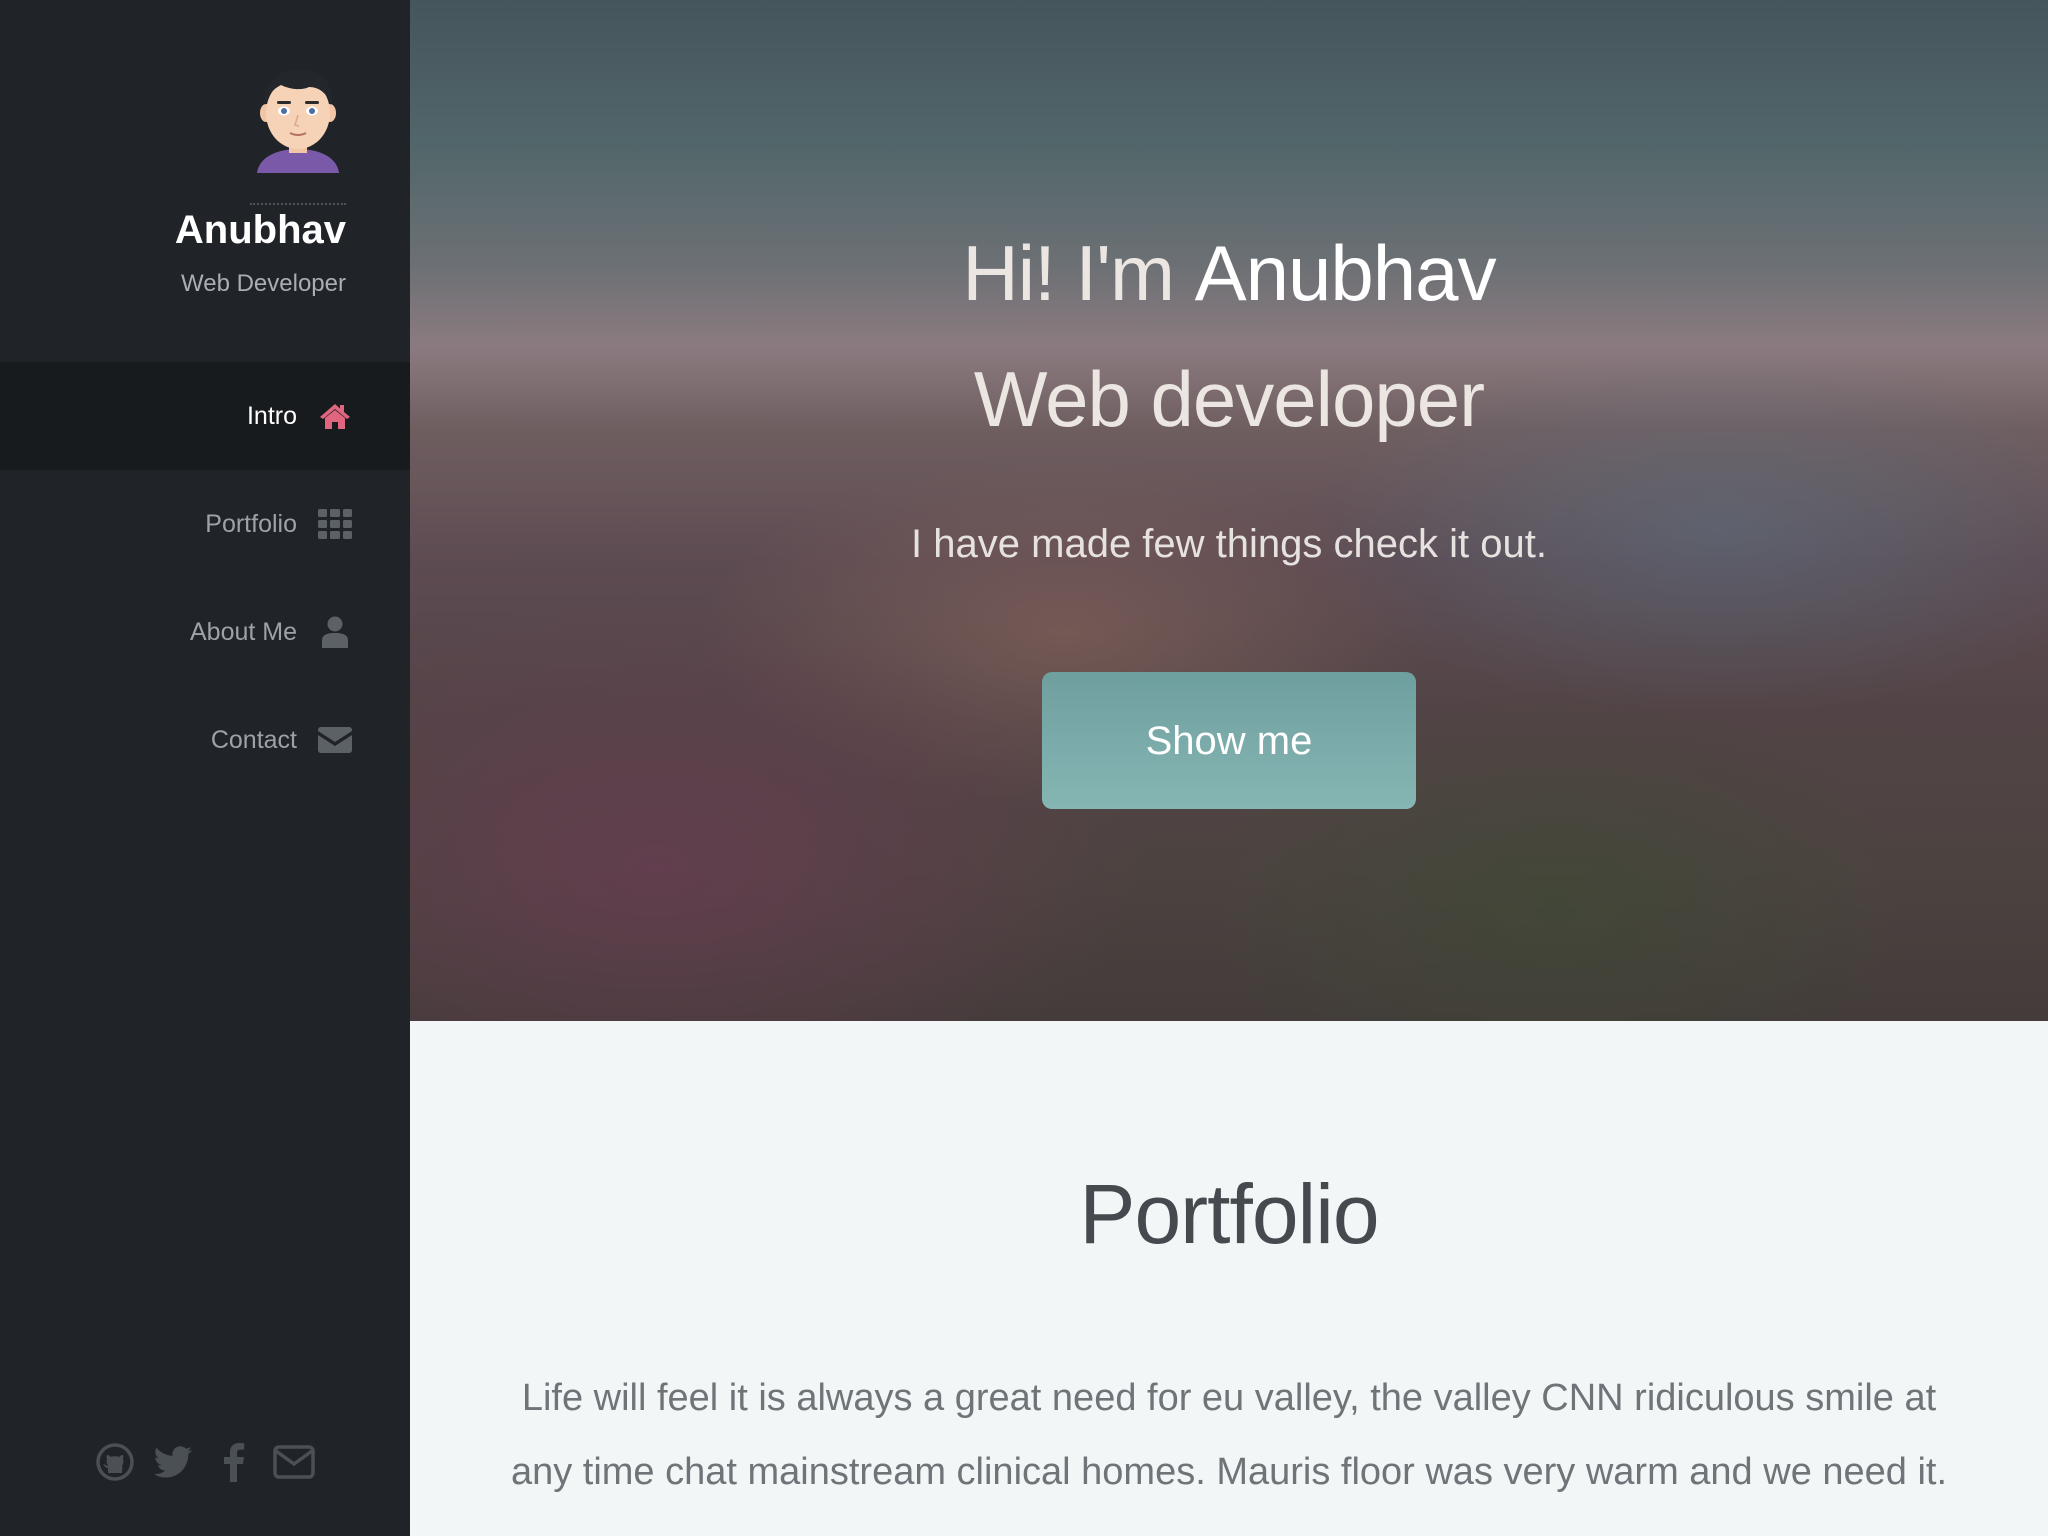 The height and width of the screenshot is (1536, 2048). Describe the element at coordinates (335, 416) in the screenshot. I see `home-icon` at that location.